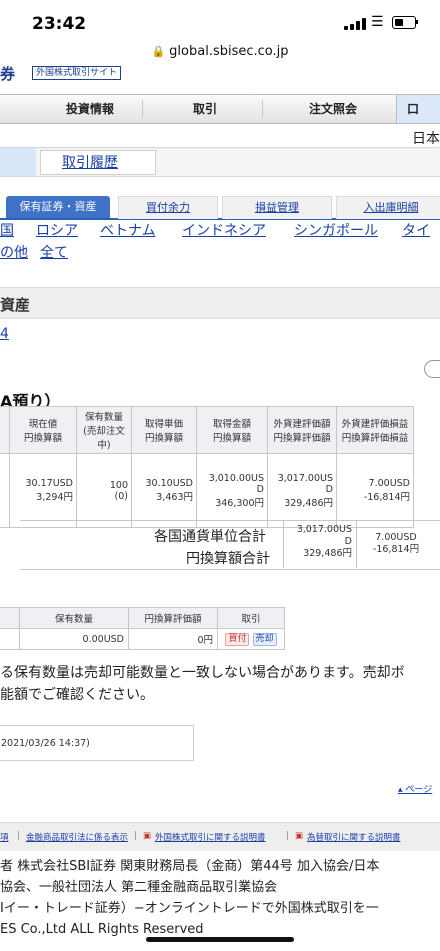 This screenshot has height=951, width=440. What do you see at coordinates (57, 231) in the screenshot?
I see `country-link-russia: ロシア` at bounding box center [57, 231].